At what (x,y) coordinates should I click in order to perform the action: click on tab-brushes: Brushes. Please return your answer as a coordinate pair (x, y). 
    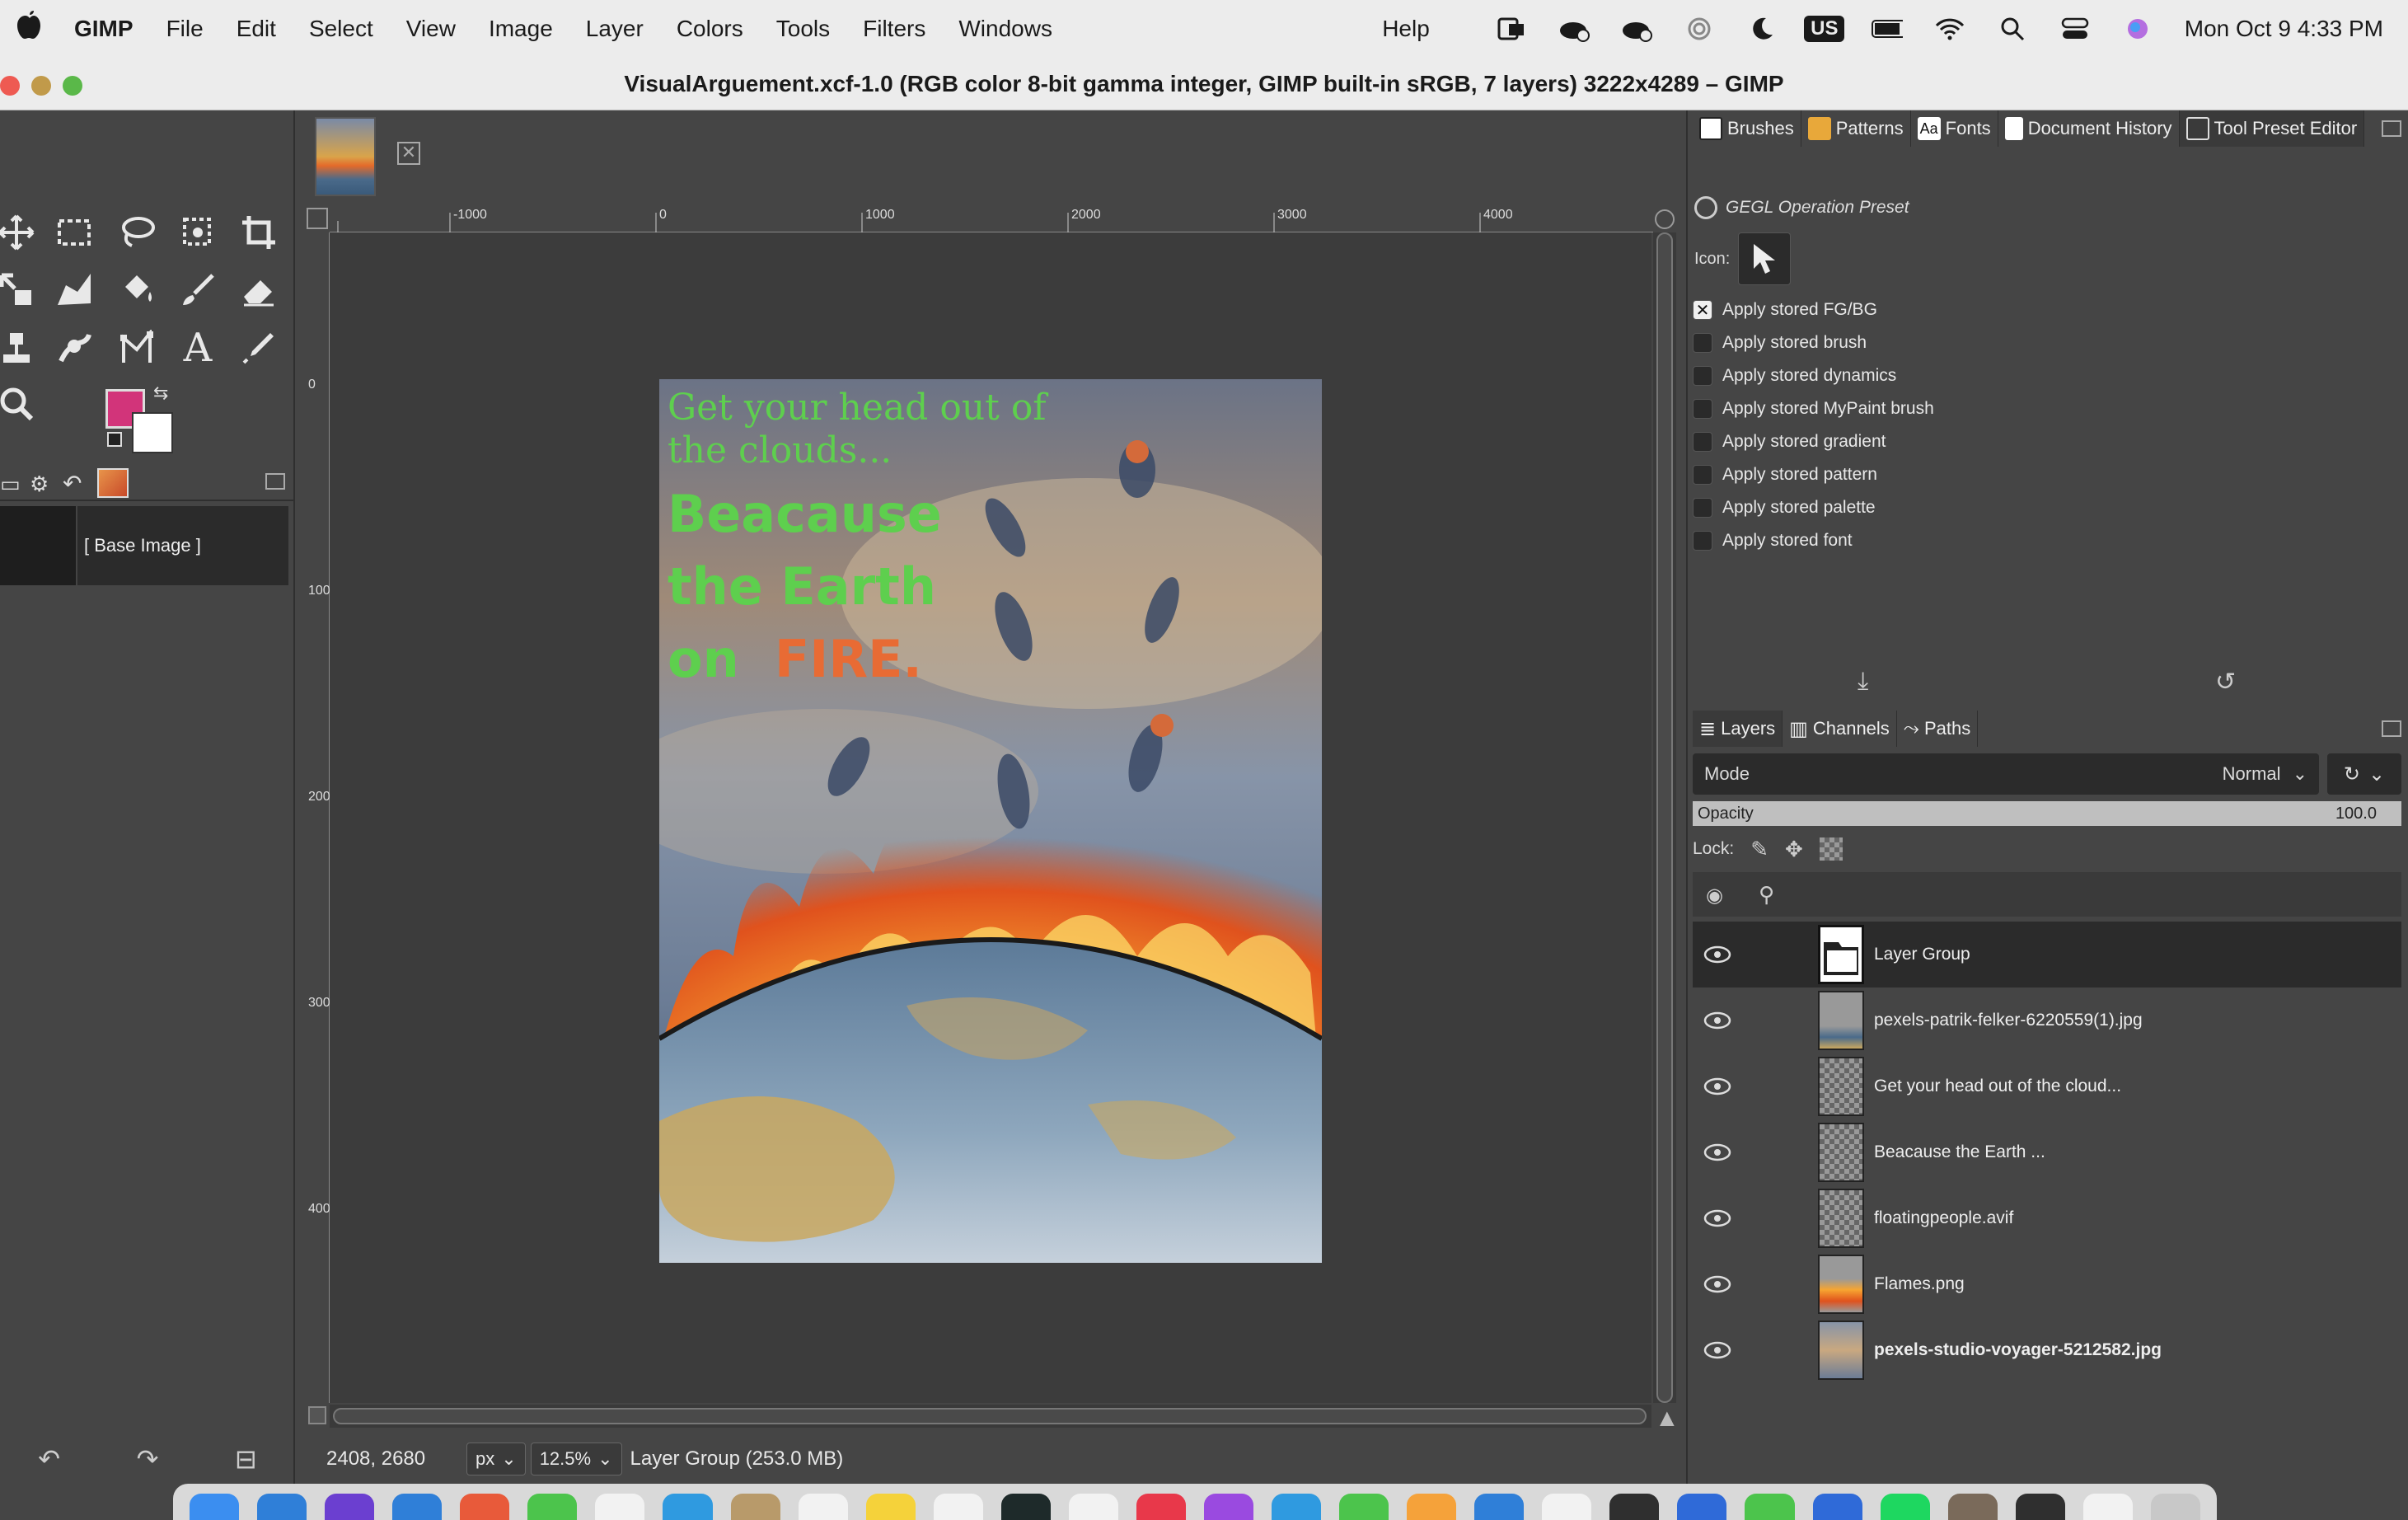
    Looking at the image, I should click on (1747, 129).